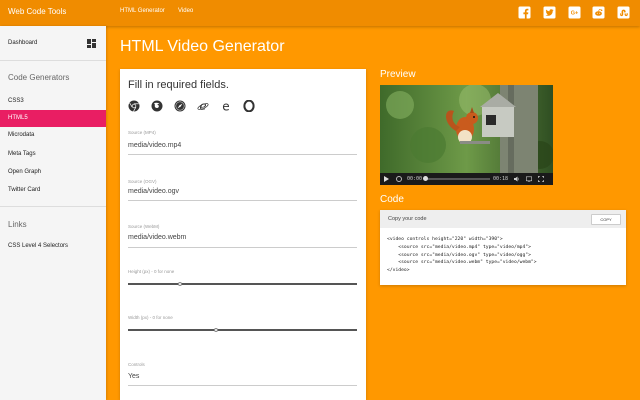 The image size is (640, 400). What do you see at coordinates (25, 172) in the screenshot?
I see `sidebar-item-label: Open Graph` at bounding box center [25, 172].